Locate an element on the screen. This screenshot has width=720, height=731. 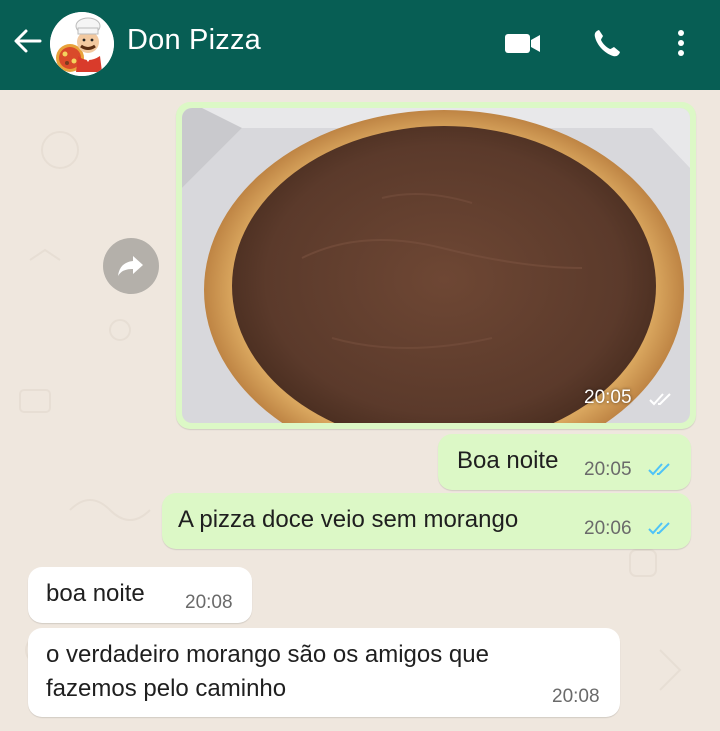
message-text: A pizza doce veio sem morango is located at coordinates (348, 519).